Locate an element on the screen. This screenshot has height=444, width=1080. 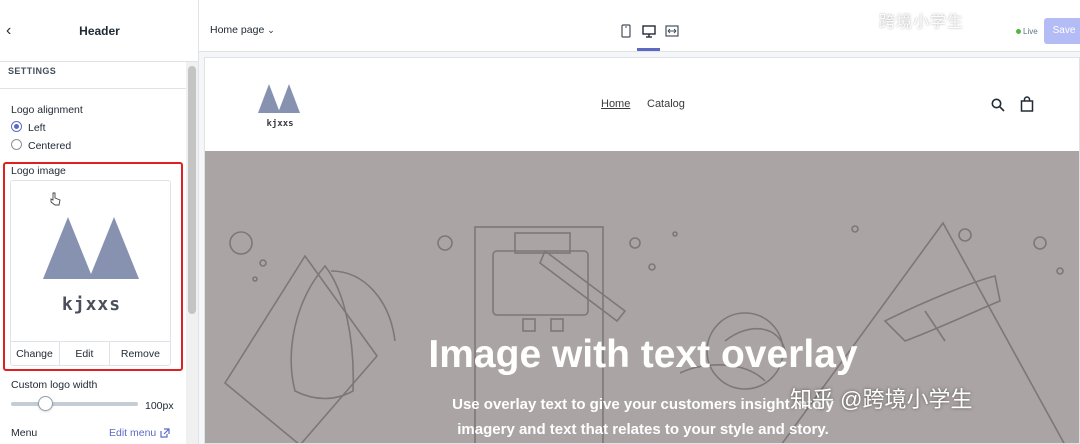
custom-logo-width-label: Custom logo width is located at coordinates (54, 385).